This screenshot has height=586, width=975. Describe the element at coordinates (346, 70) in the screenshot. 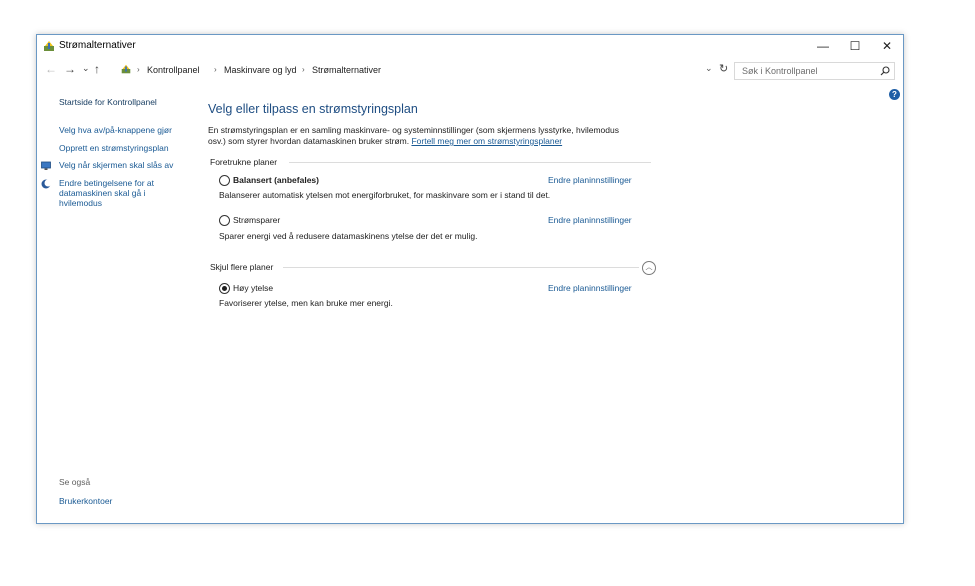

I see `breadcrumb-stromalternativer: Strømalternativer` at that location.